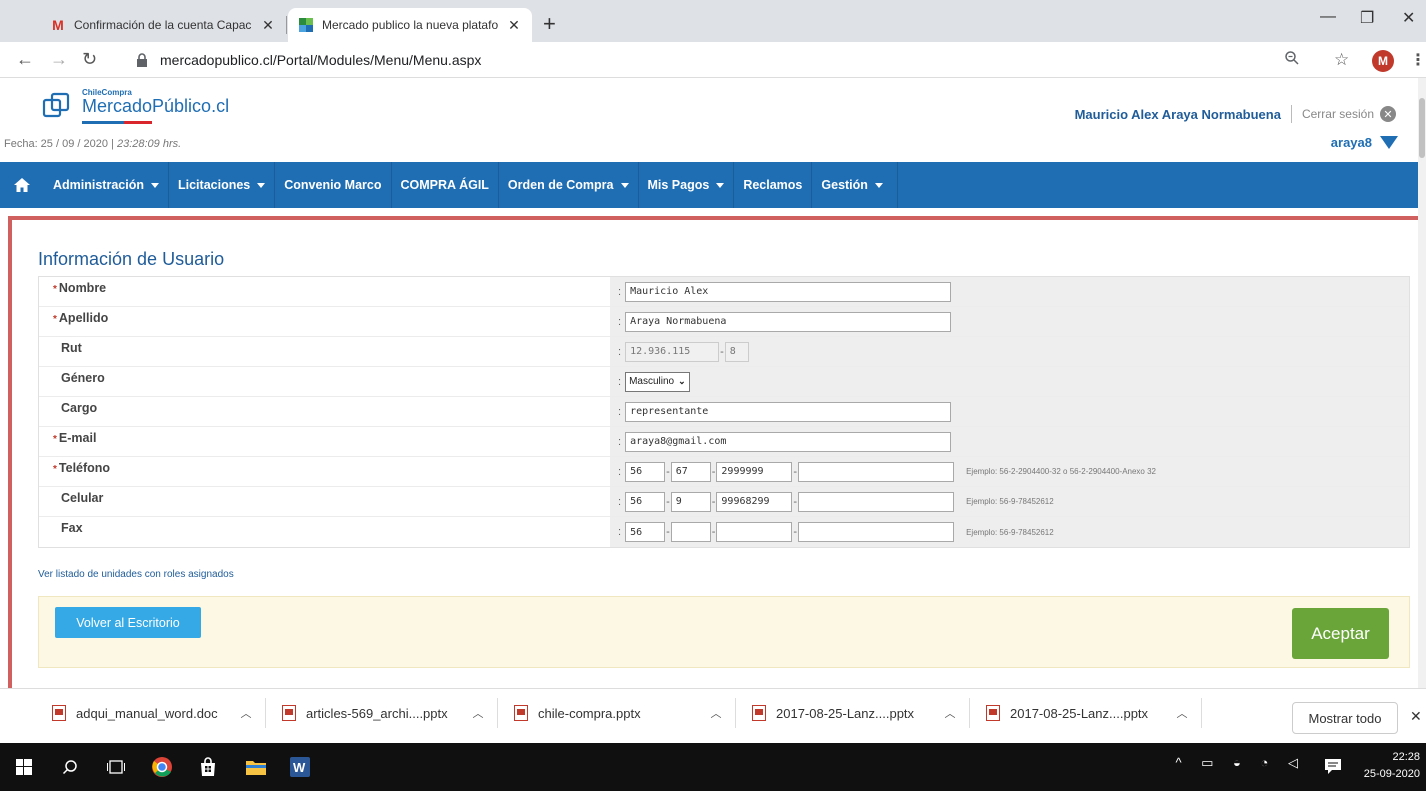 The image size is (1426, 791). Describe the element at coordinates (690, 471) in the screenshot. I see `telefono-area-input: 67` at that location.